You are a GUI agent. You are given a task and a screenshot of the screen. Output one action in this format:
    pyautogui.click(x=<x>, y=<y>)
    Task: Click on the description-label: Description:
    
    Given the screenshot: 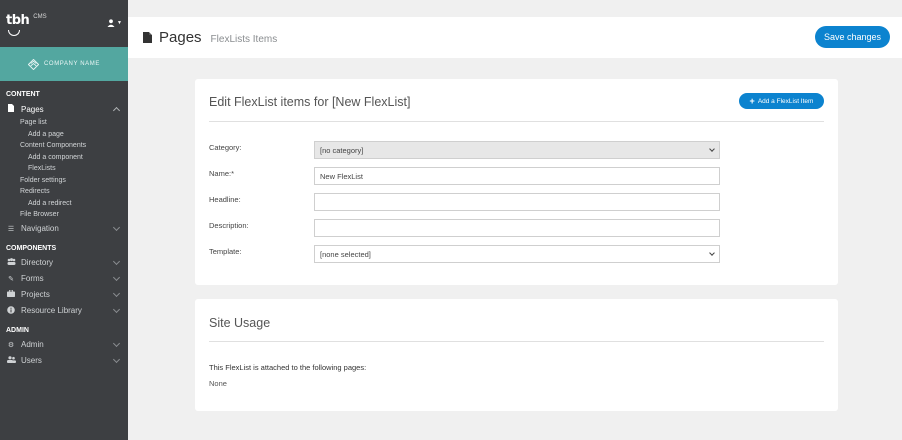 What is the action you would take?
    pyautogui.click(x=229, y=225)
    